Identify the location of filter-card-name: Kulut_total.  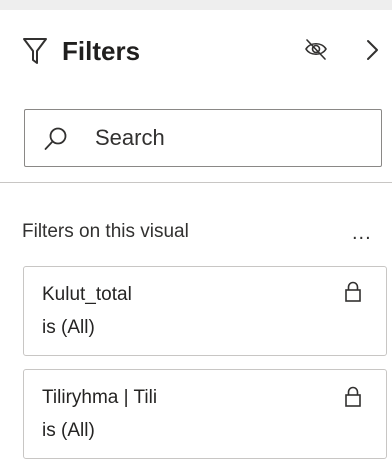
(87, 294).